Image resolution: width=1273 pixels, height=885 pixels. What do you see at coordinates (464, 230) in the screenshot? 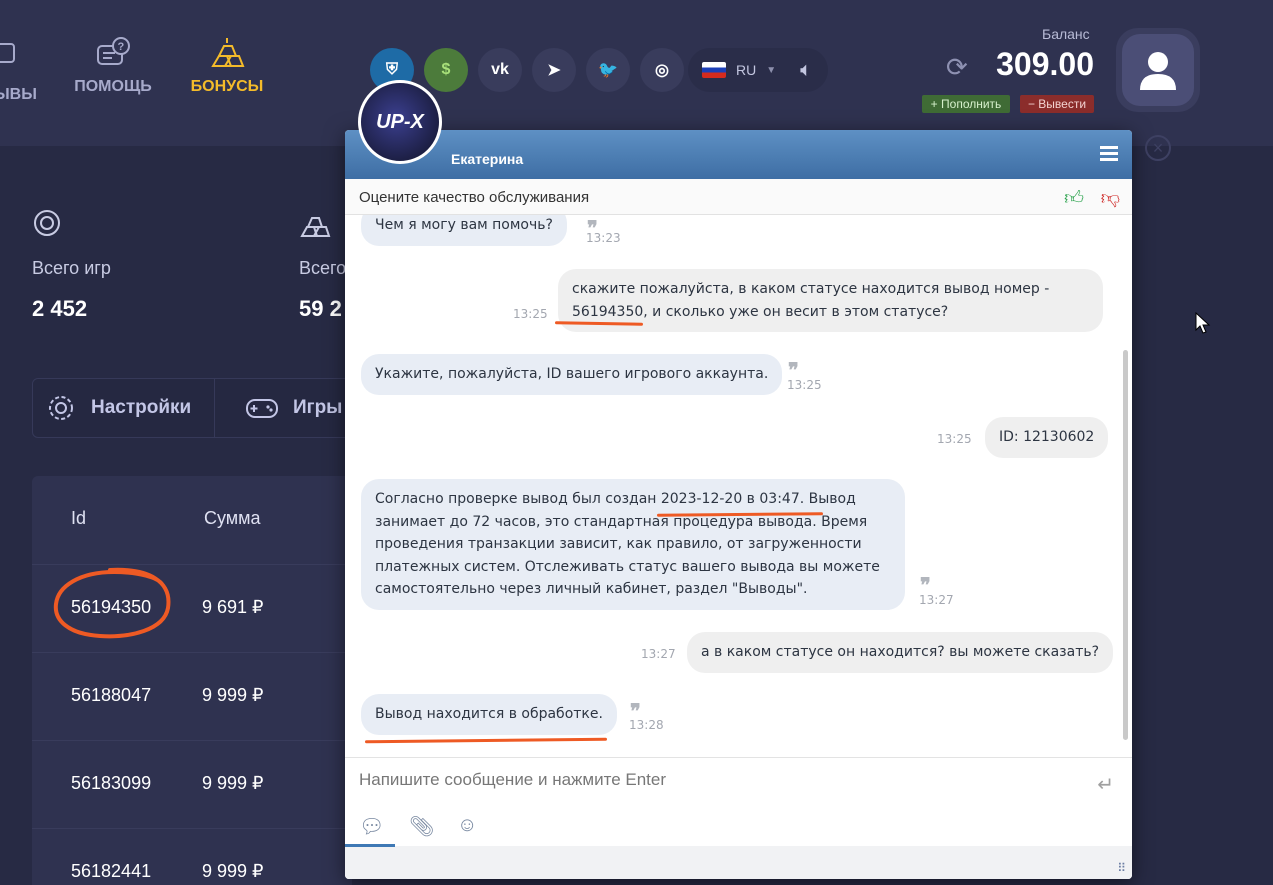
I see `message-incoming: Чем я могу вам помочь?` at bounding box center [464, 230].